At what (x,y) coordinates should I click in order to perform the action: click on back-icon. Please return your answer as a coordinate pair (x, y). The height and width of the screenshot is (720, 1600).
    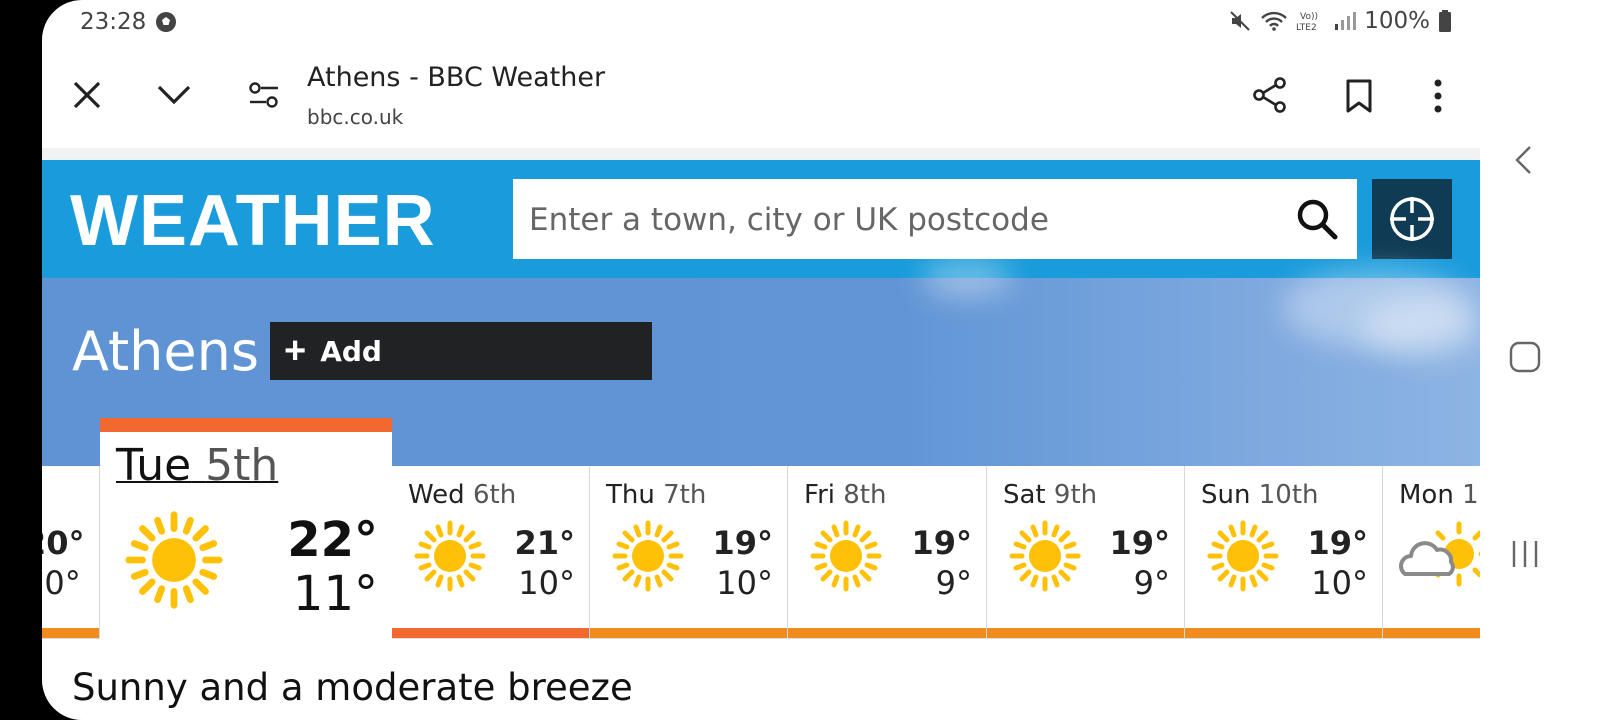
    Looking at the image, I should click on (1524, 160).